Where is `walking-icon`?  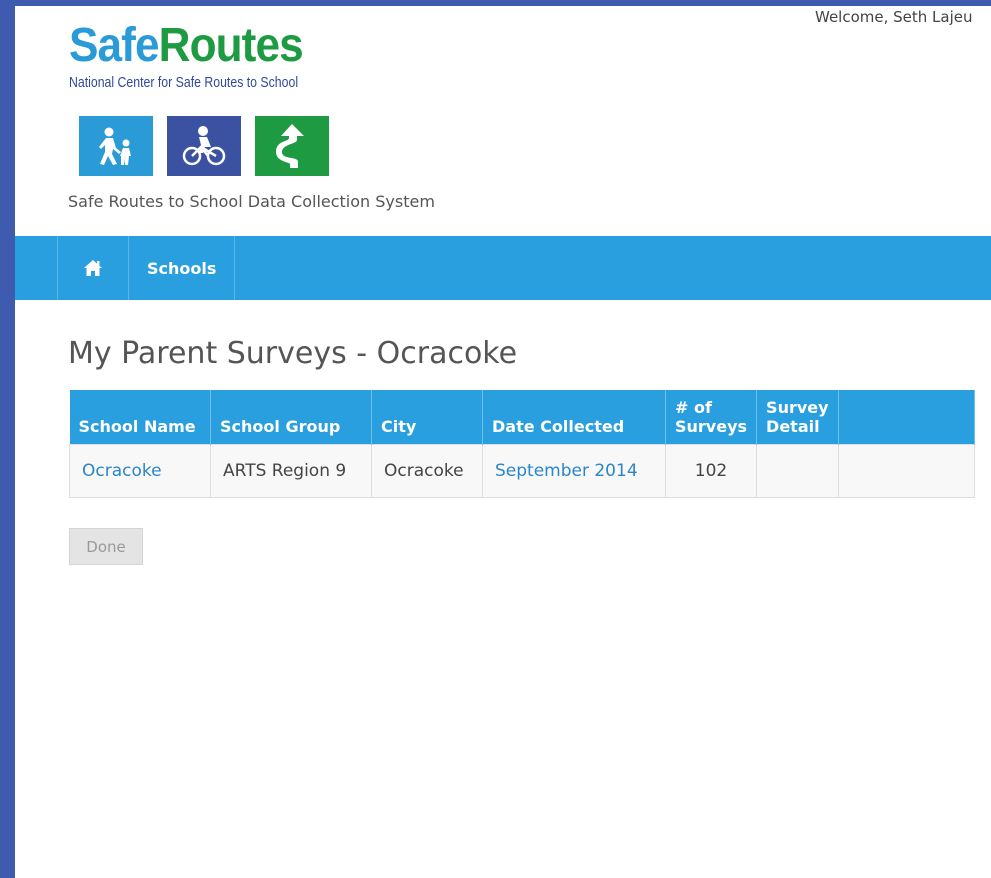 walking-icon is located at coordinates (116, 146).